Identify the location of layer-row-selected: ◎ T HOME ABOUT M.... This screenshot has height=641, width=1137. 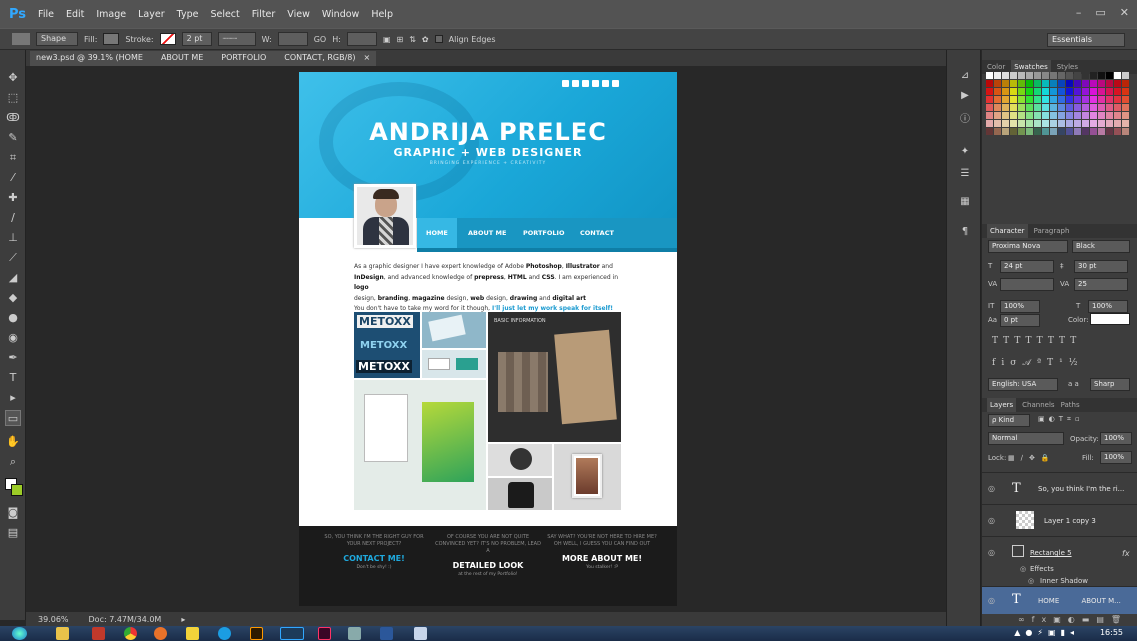
(1059, 600).